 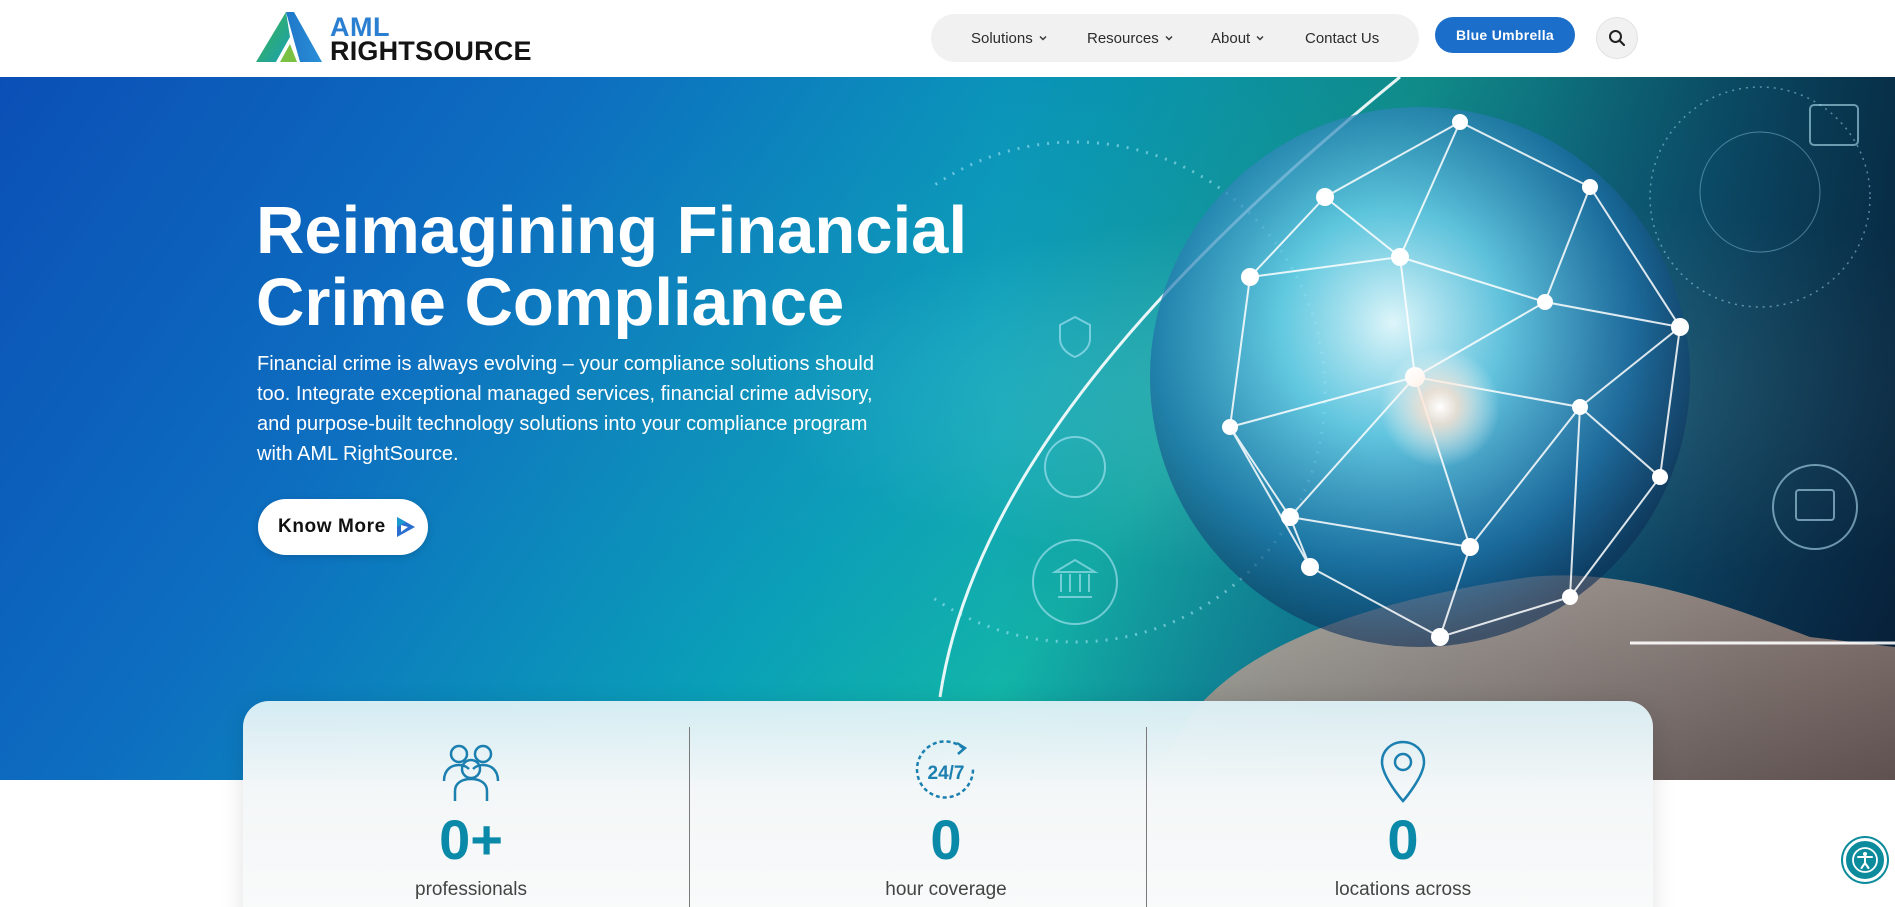 I want to click on know-more-button: Know More, so click(x=343, y=527).